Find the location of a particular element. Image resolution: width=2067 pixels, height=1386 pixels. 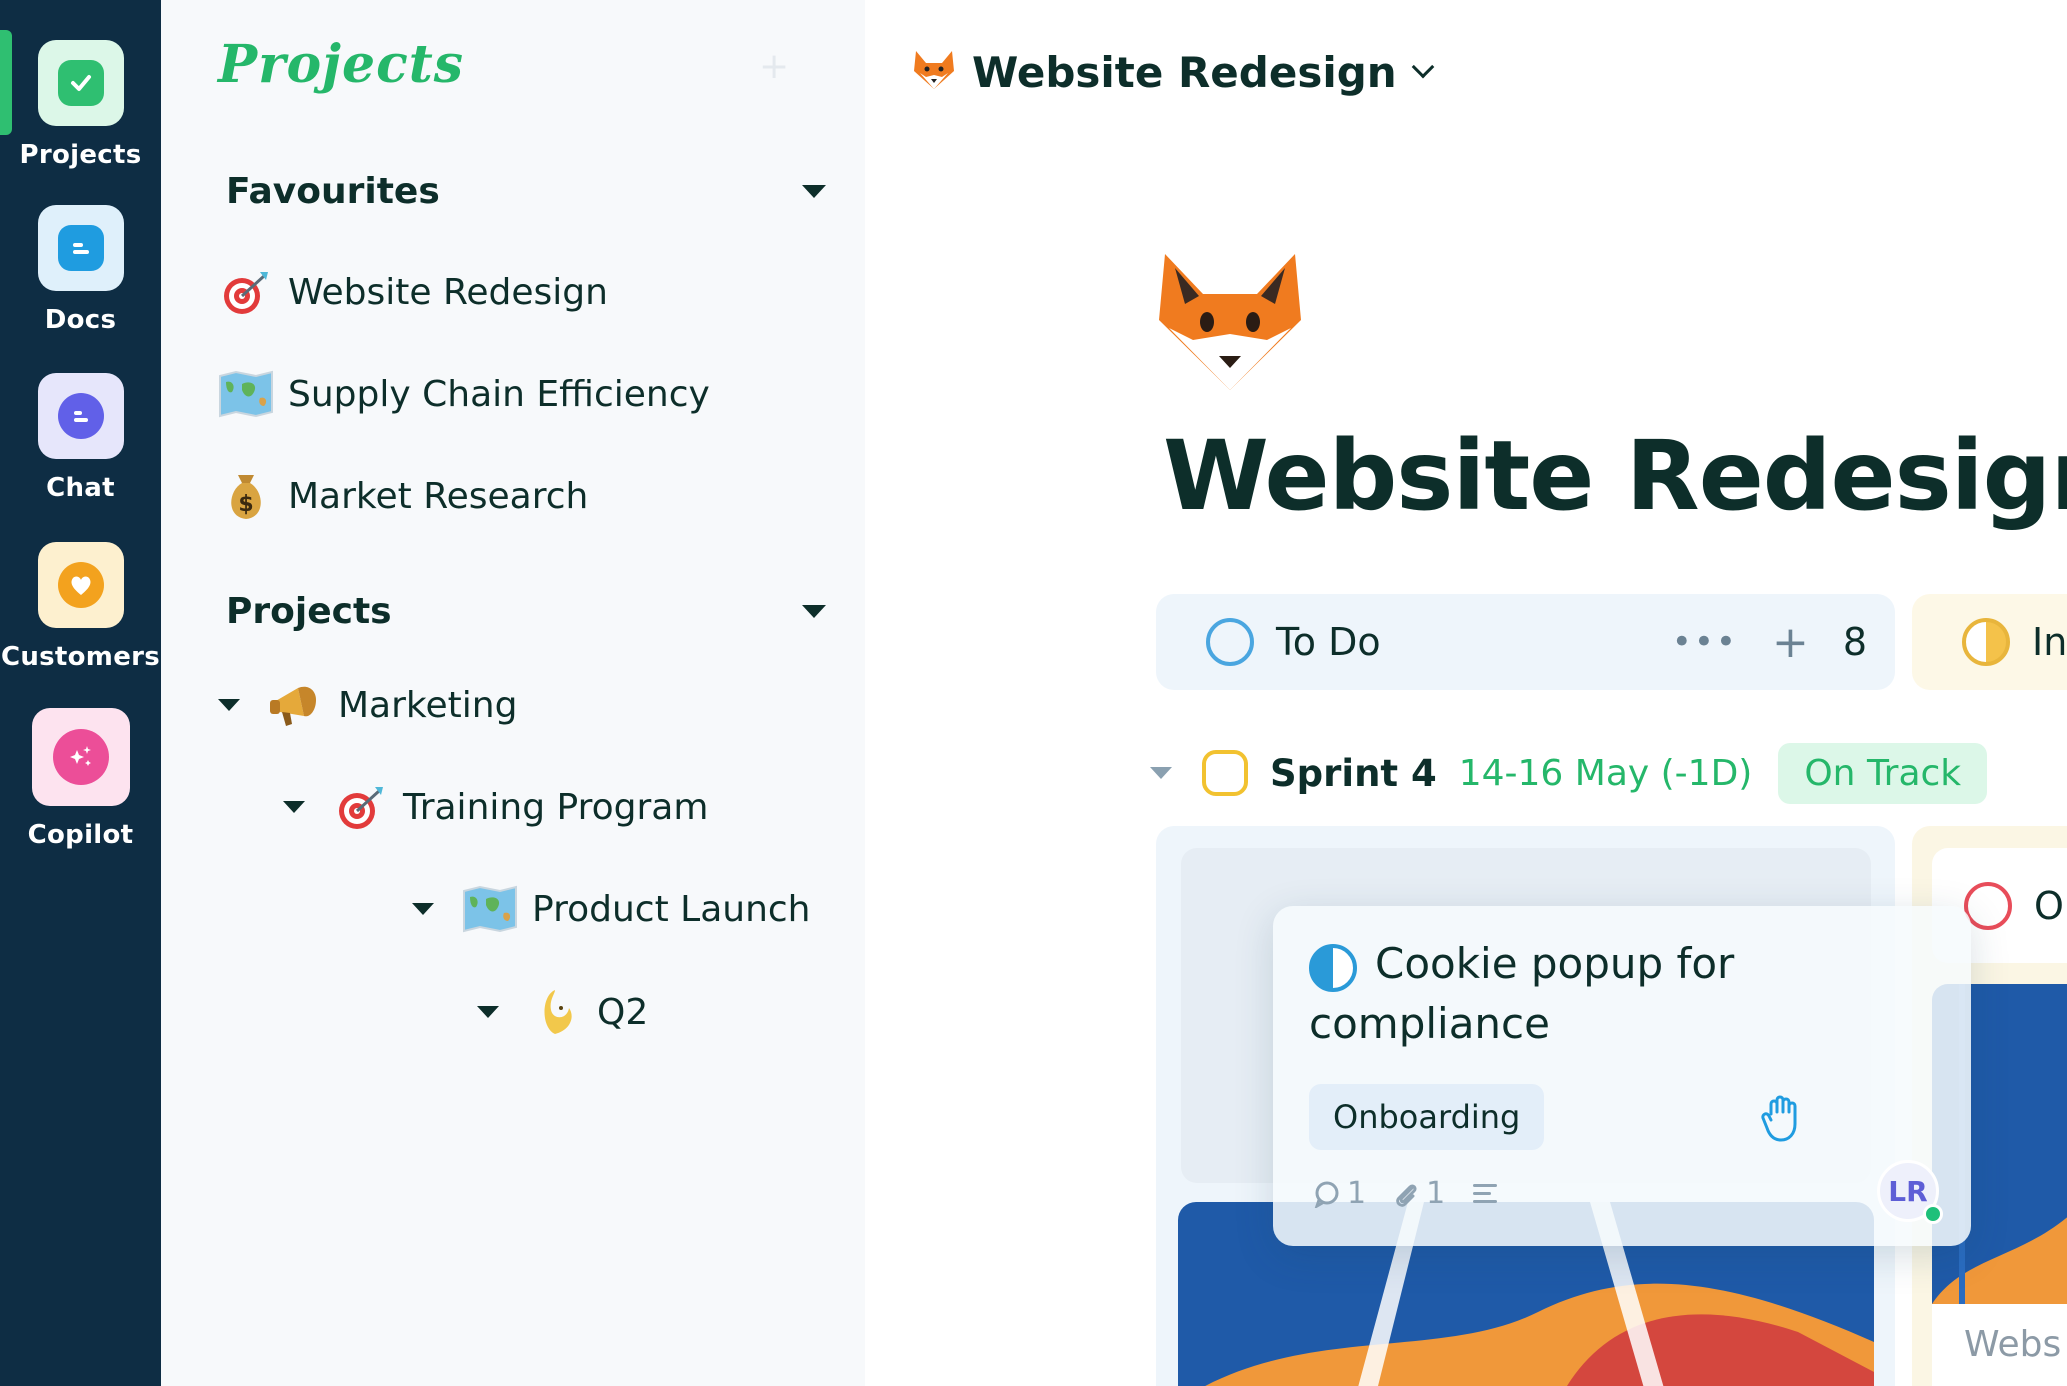

docs-app-icon is located at coordinates (80, 248).